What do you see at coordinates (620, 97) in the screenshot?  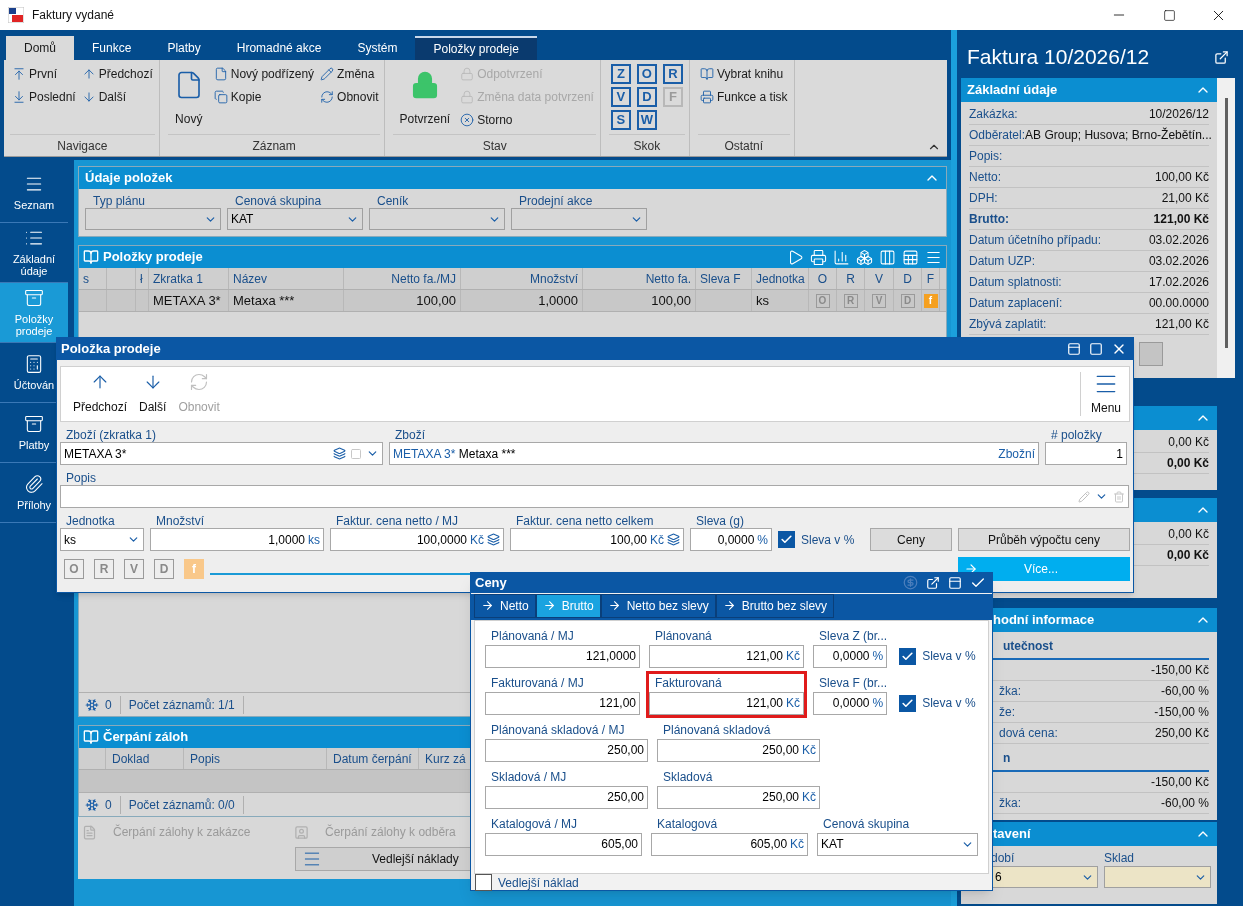 I see `jump-key: V` at bounding box center [620, 97].